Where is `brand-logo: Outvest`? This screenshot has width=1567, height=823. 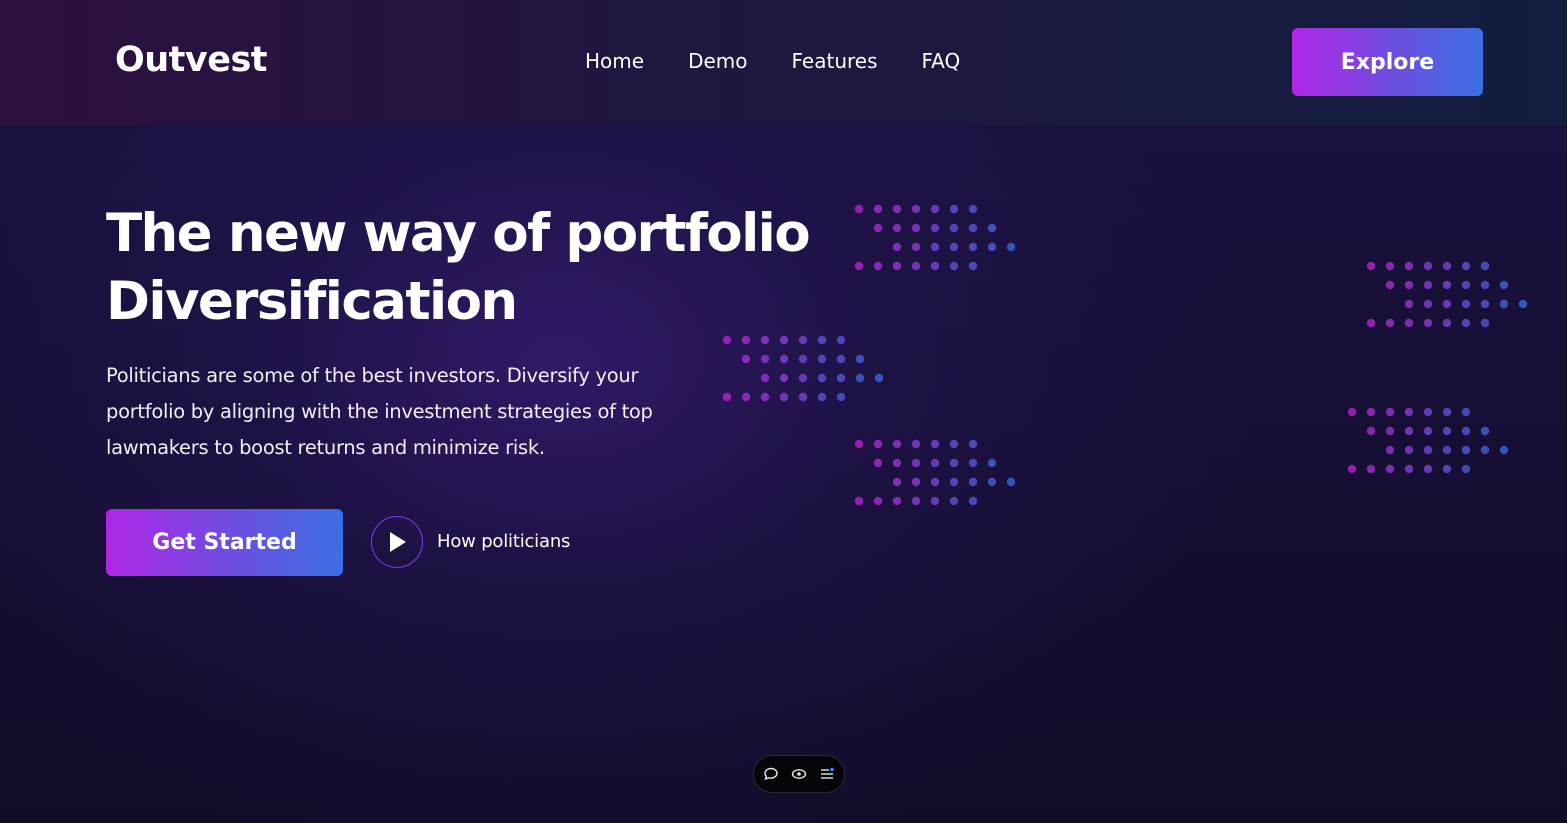
brand-logo: Outvest is located at coordinates (191, 60).